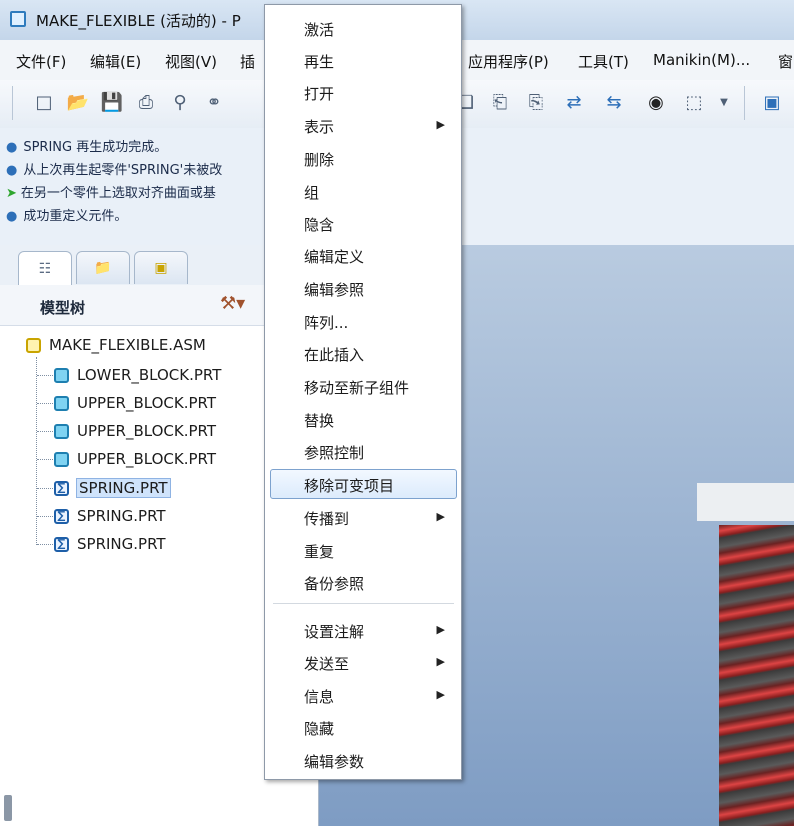  Describe the element at coordinates (363, 158) in the screenshot. I see `menu-item-delete: 删除` at that location.